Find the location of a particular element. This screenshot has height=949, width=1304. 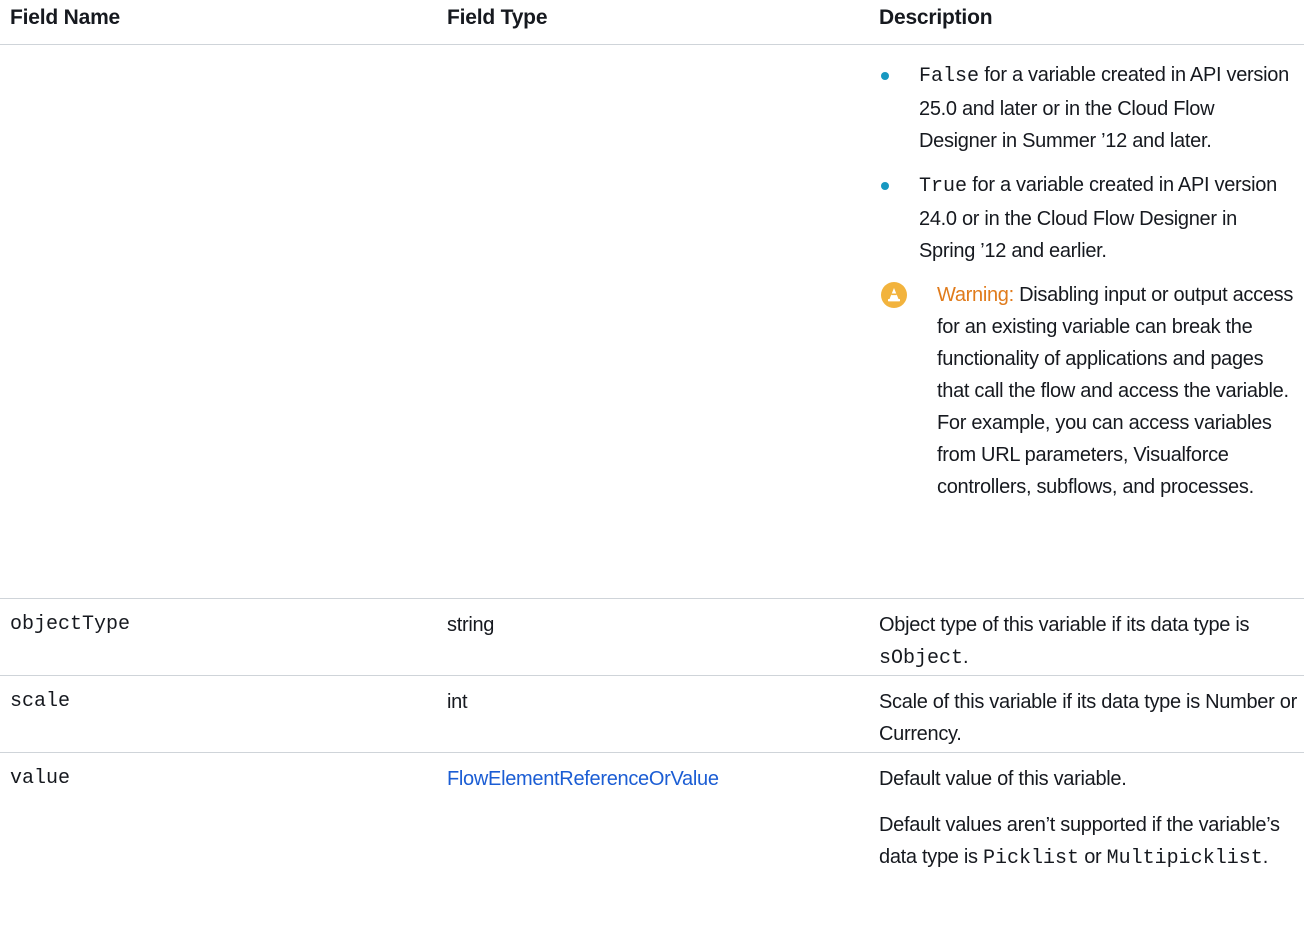

header-field-name: Field Name is located at coordinates (65, 17).